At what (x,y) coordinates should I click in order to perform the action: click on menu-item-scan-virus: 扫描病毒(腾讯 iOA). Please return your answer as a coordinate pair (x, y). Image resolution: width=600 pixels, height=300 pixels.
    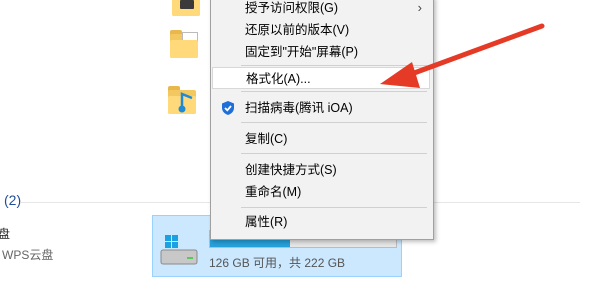
    Looking at the image, I should click on (321, 108).